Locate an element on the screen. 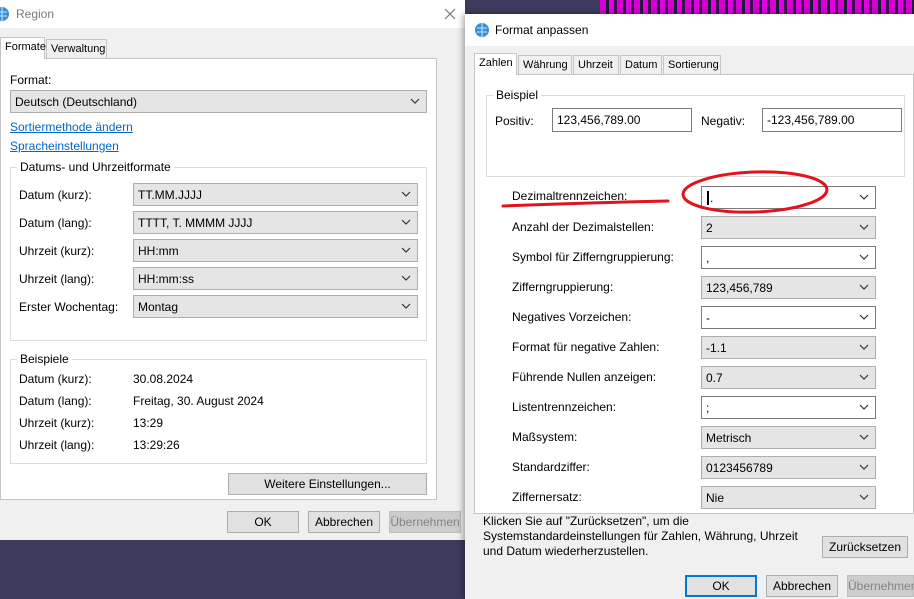  globe-clock-icon is located at coordinates (482, 30).